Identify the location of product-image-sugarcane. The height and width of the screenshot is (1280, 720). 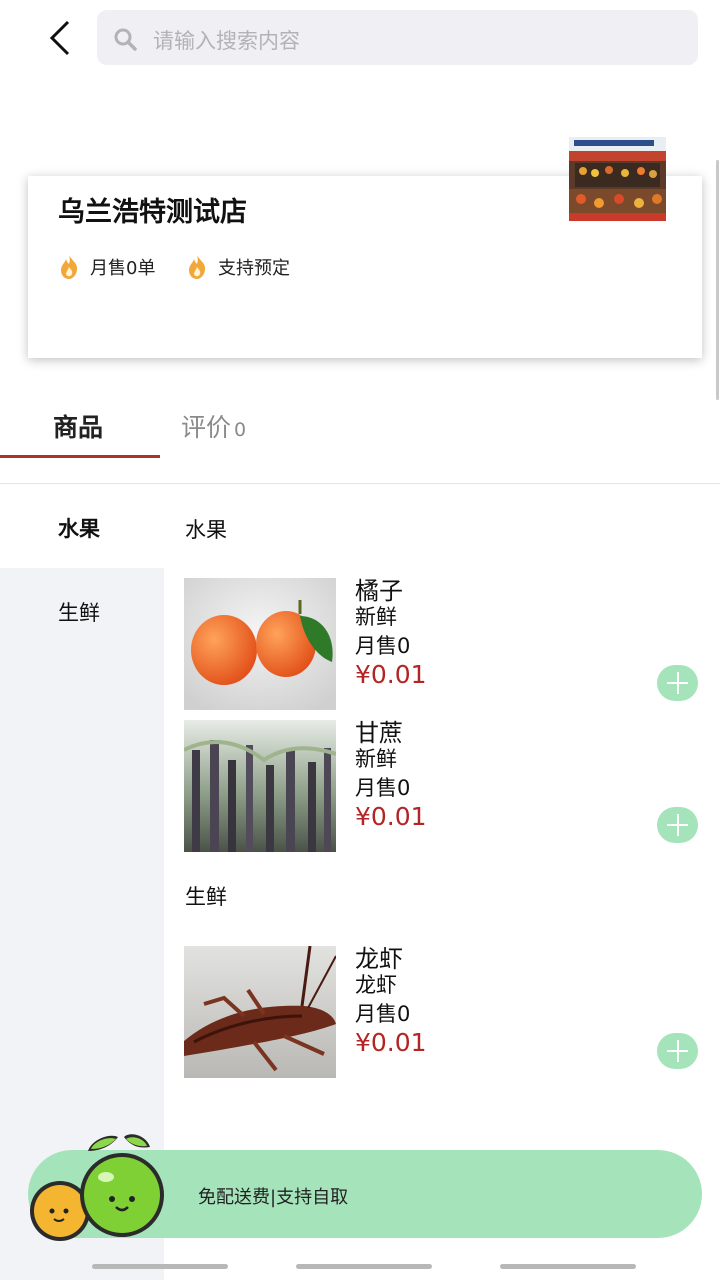
(260, 786).